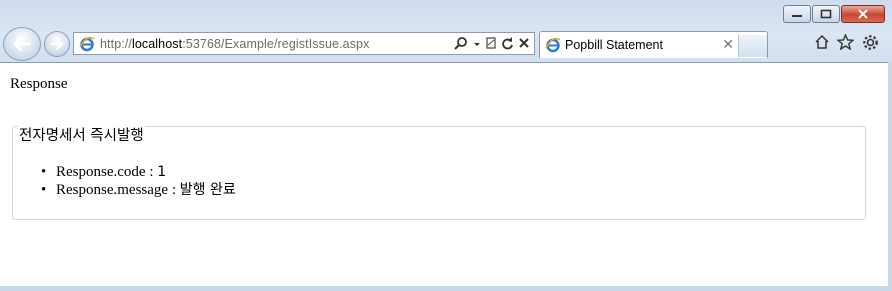 Image resolution: width=892 pixels, height=291 pixels. Describe the element at coordinates (137, 172) in the screenshot. I see `list-item-code: Response.code : 1` at that location.